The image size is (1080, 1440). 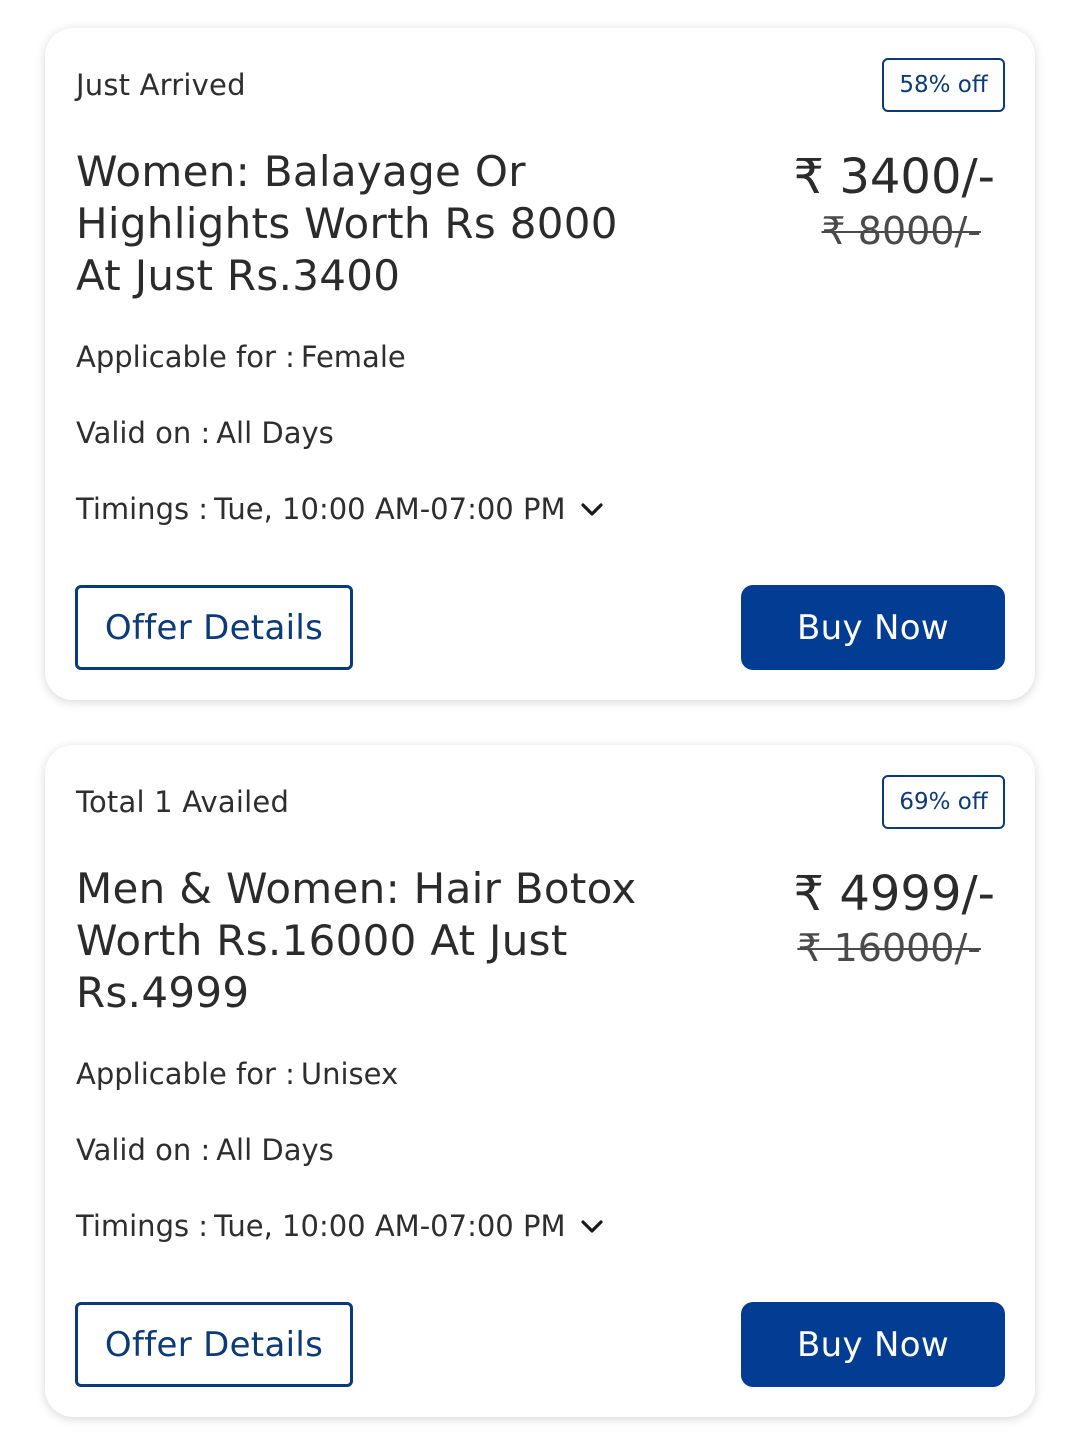 I want to click on price-block: ₹ 4999/- ₹ 16000/-, so click(x=845, y=918).